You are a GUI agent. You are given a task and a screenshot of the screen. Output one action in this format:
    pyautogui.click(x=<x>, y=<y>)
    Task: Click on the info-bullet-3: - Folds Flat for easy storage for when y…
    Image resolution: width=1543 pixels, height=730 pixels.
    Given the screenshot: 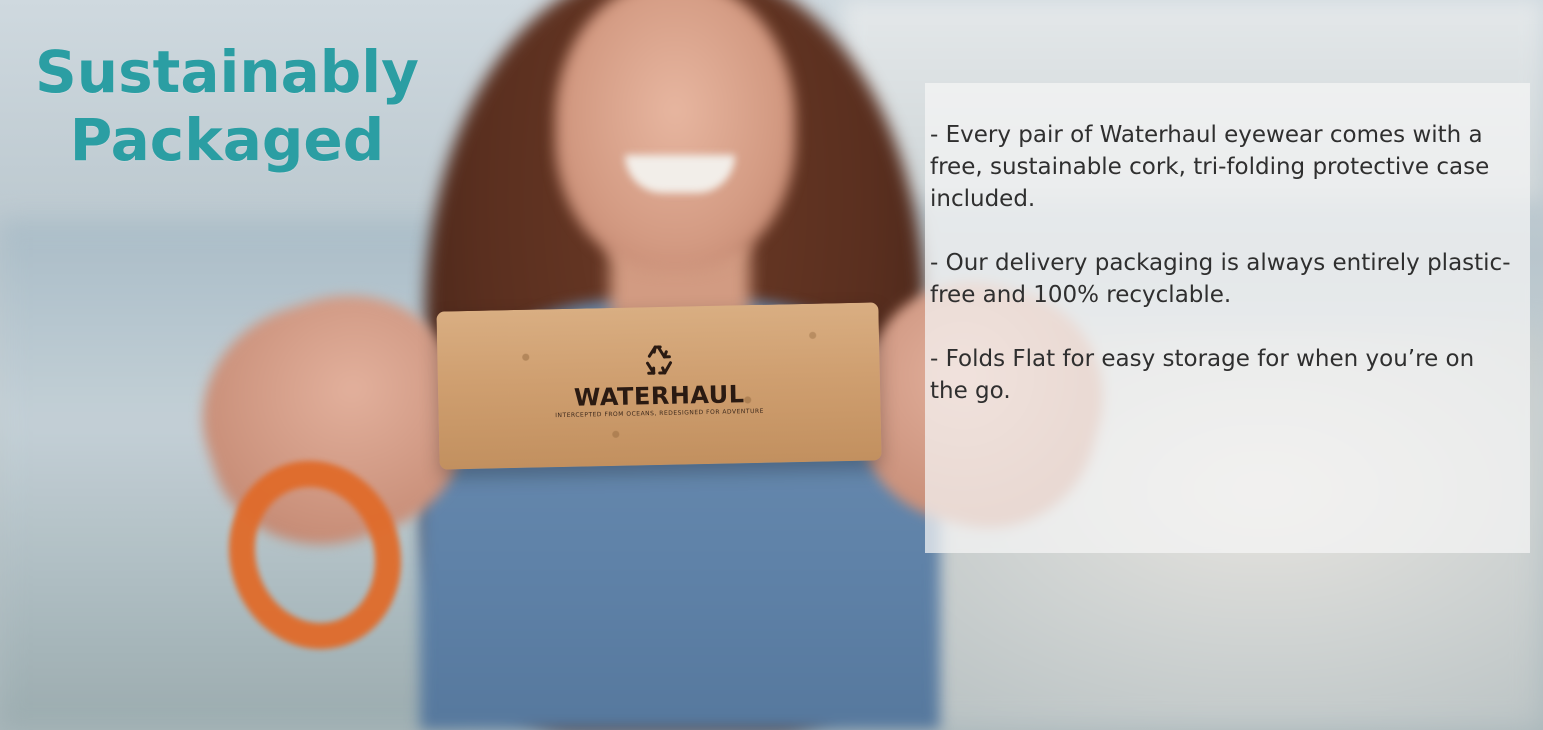 What is the action you would take?
    pyautogui.click(x=1202, y=375)
    